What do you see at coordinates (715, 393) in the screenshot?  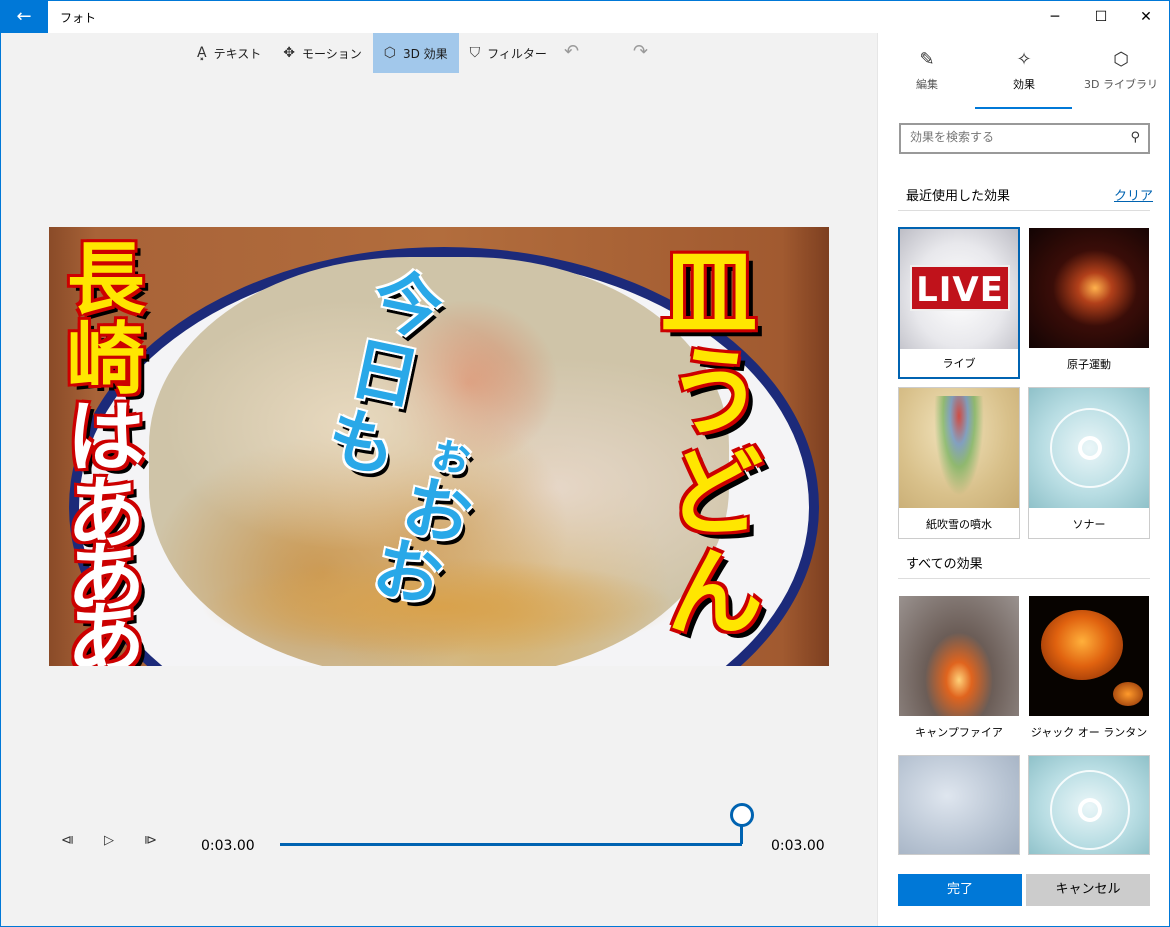 I see `overlay-char: う` at bounding box center [715, 393].